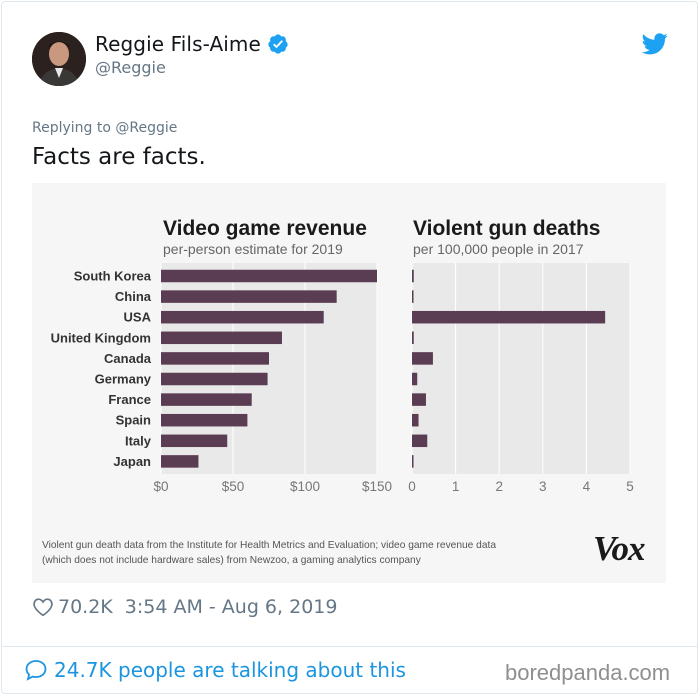 This screenshot has width=700, height=696. Describe the element at coordinates (36, 670) in the screenshot. I see `speech-bubble-icon` at that location.